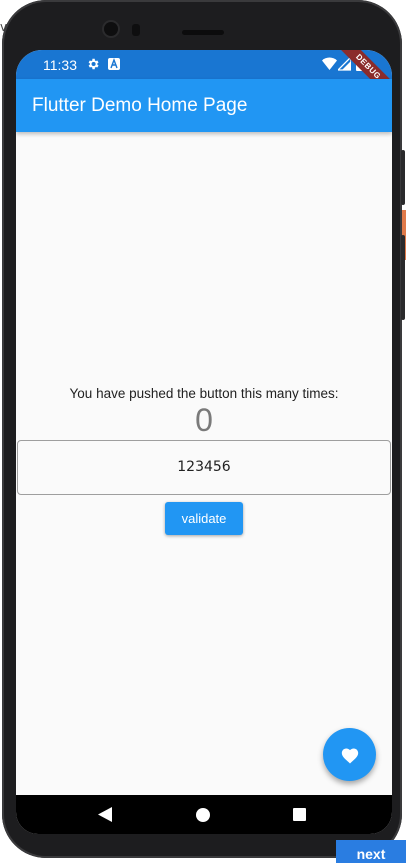 The height and width of the screenshot is (863, 406). What do you see at coordinates (299, 814) in the screenshot?
I see `recents-icon` at bounding box center [299, 814].